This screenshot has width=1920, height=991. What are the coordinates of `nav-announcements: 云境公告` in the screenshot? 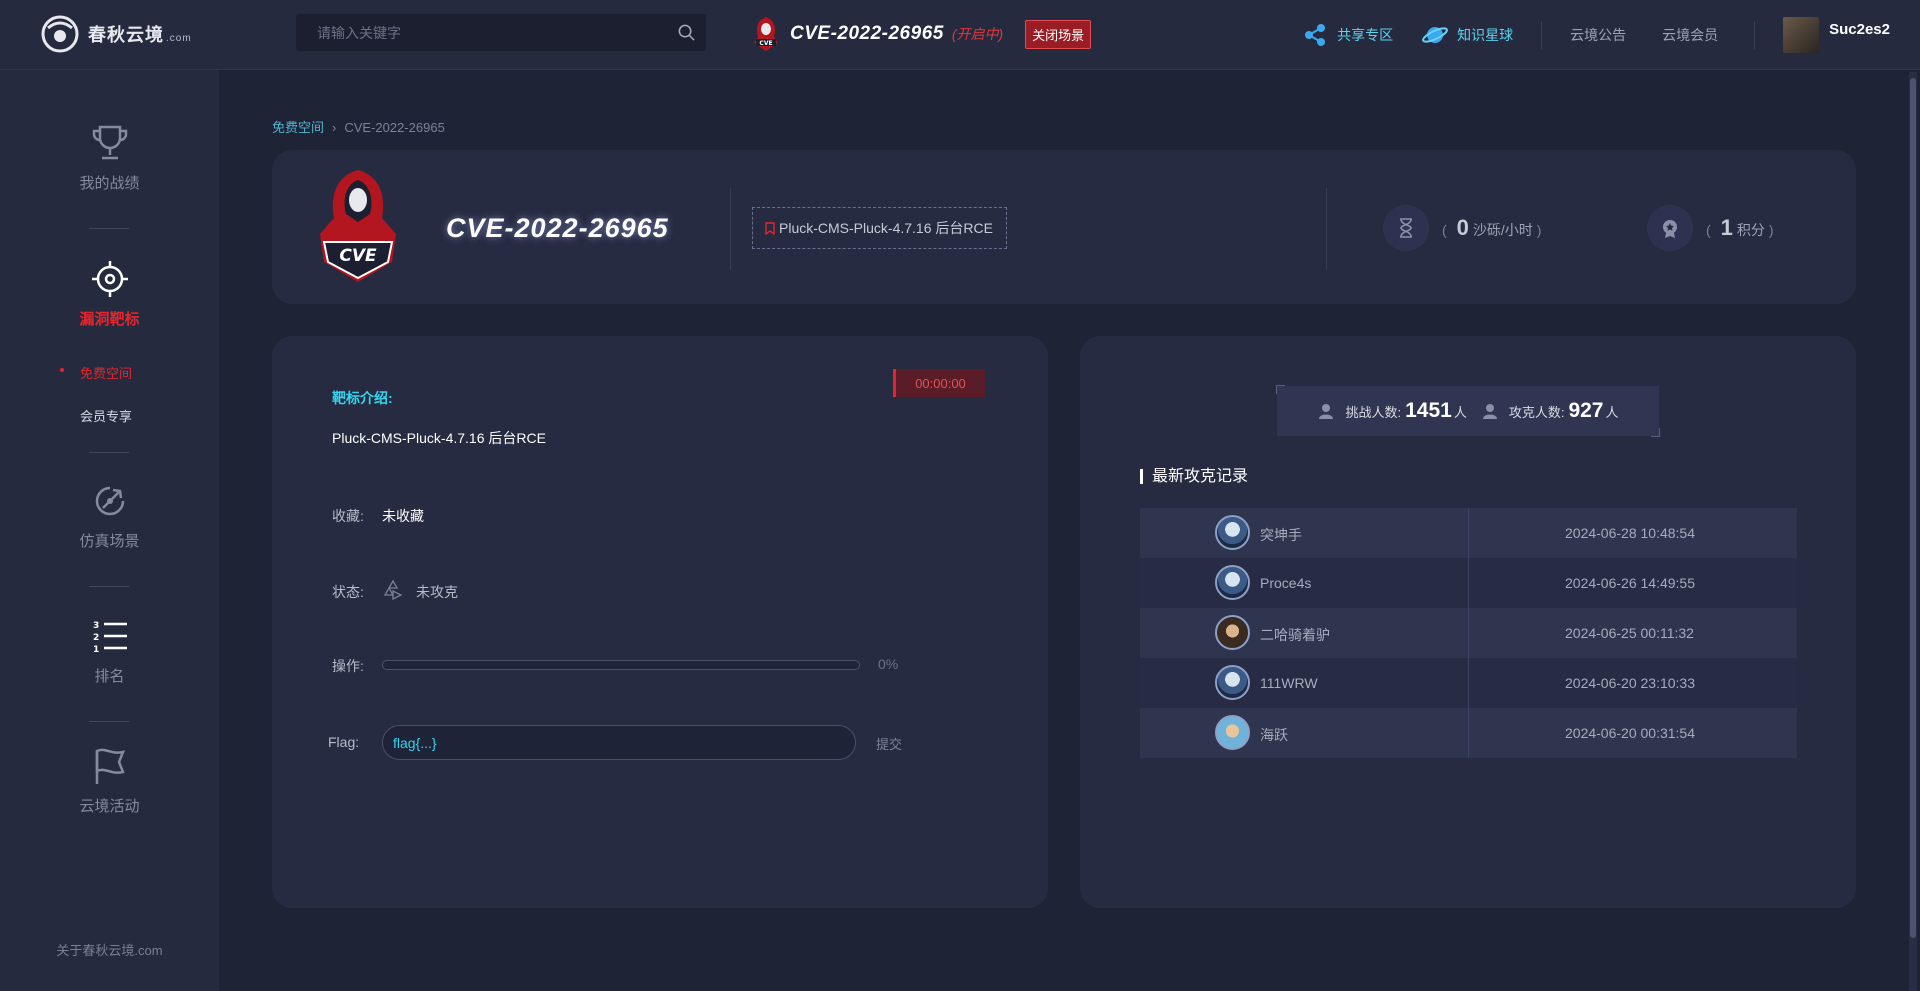 It's located at (1598, 35).